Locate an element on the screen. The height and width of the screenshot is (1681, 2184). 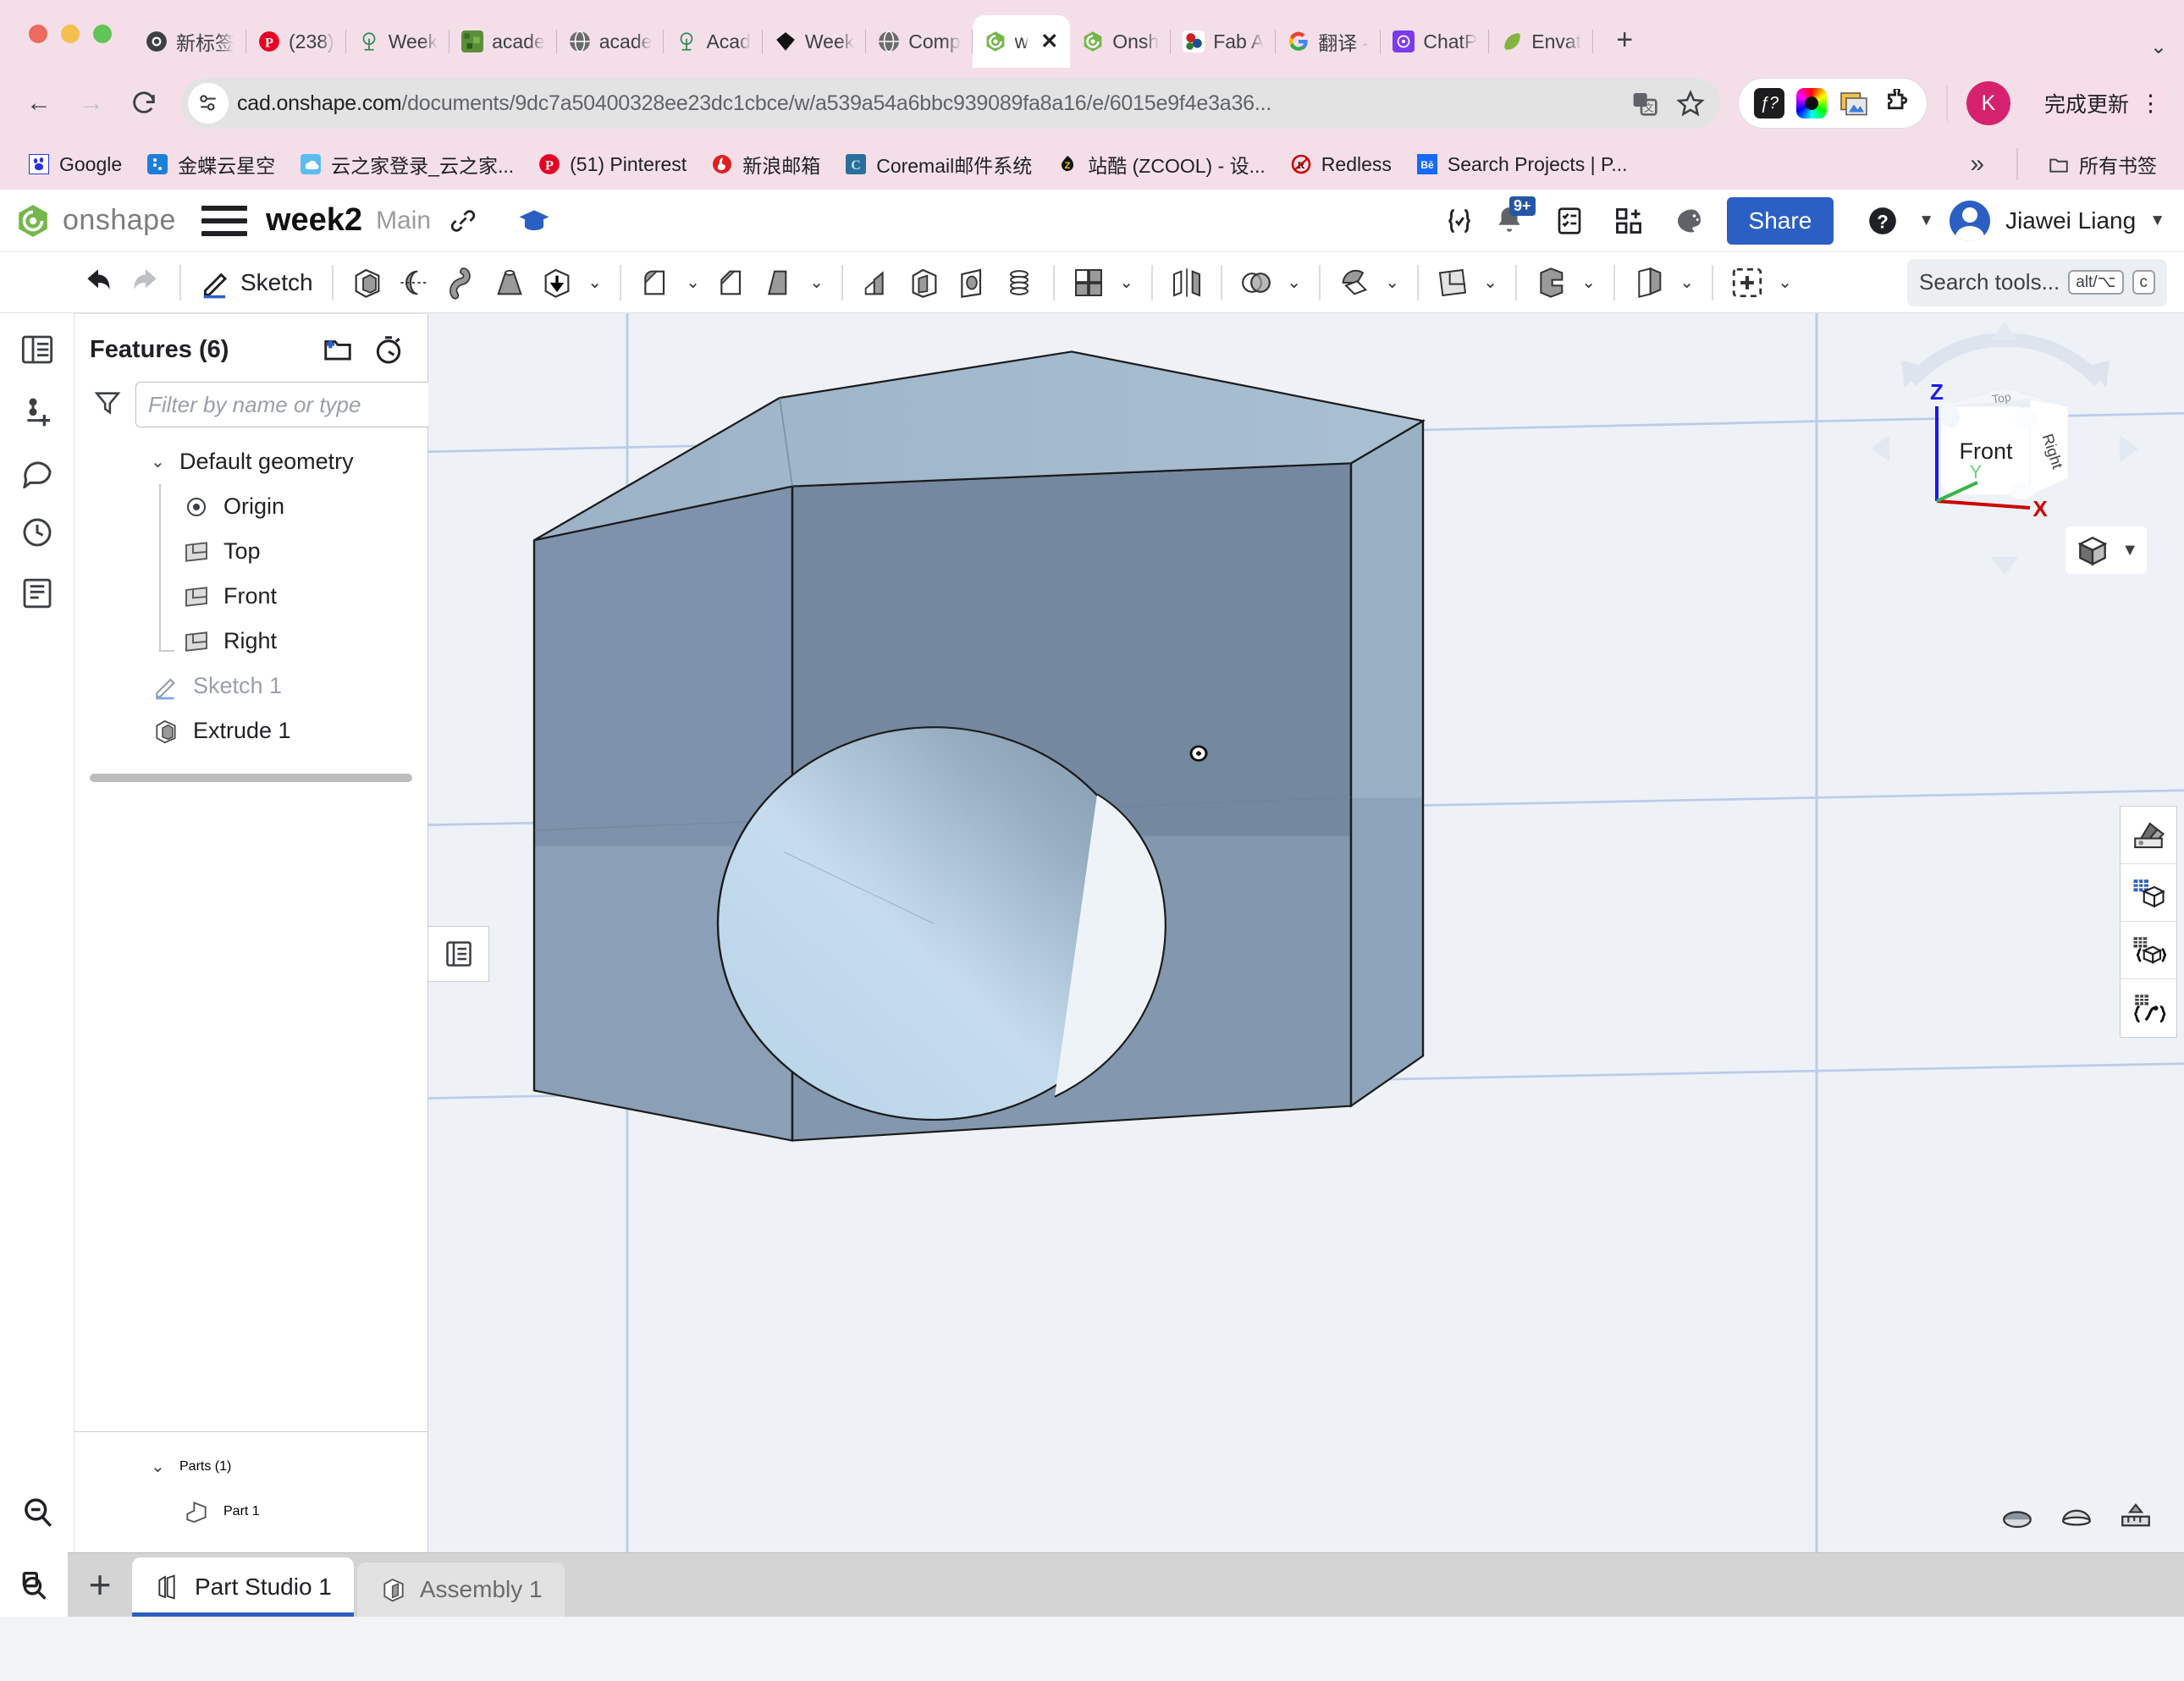
add-tab-button: + is located at coordinates (100, 1584).